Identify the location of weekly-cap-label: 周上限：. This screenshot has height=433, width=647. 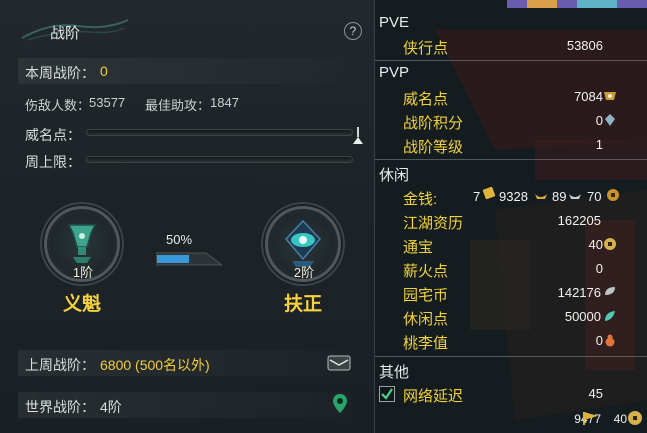
(53, 162).